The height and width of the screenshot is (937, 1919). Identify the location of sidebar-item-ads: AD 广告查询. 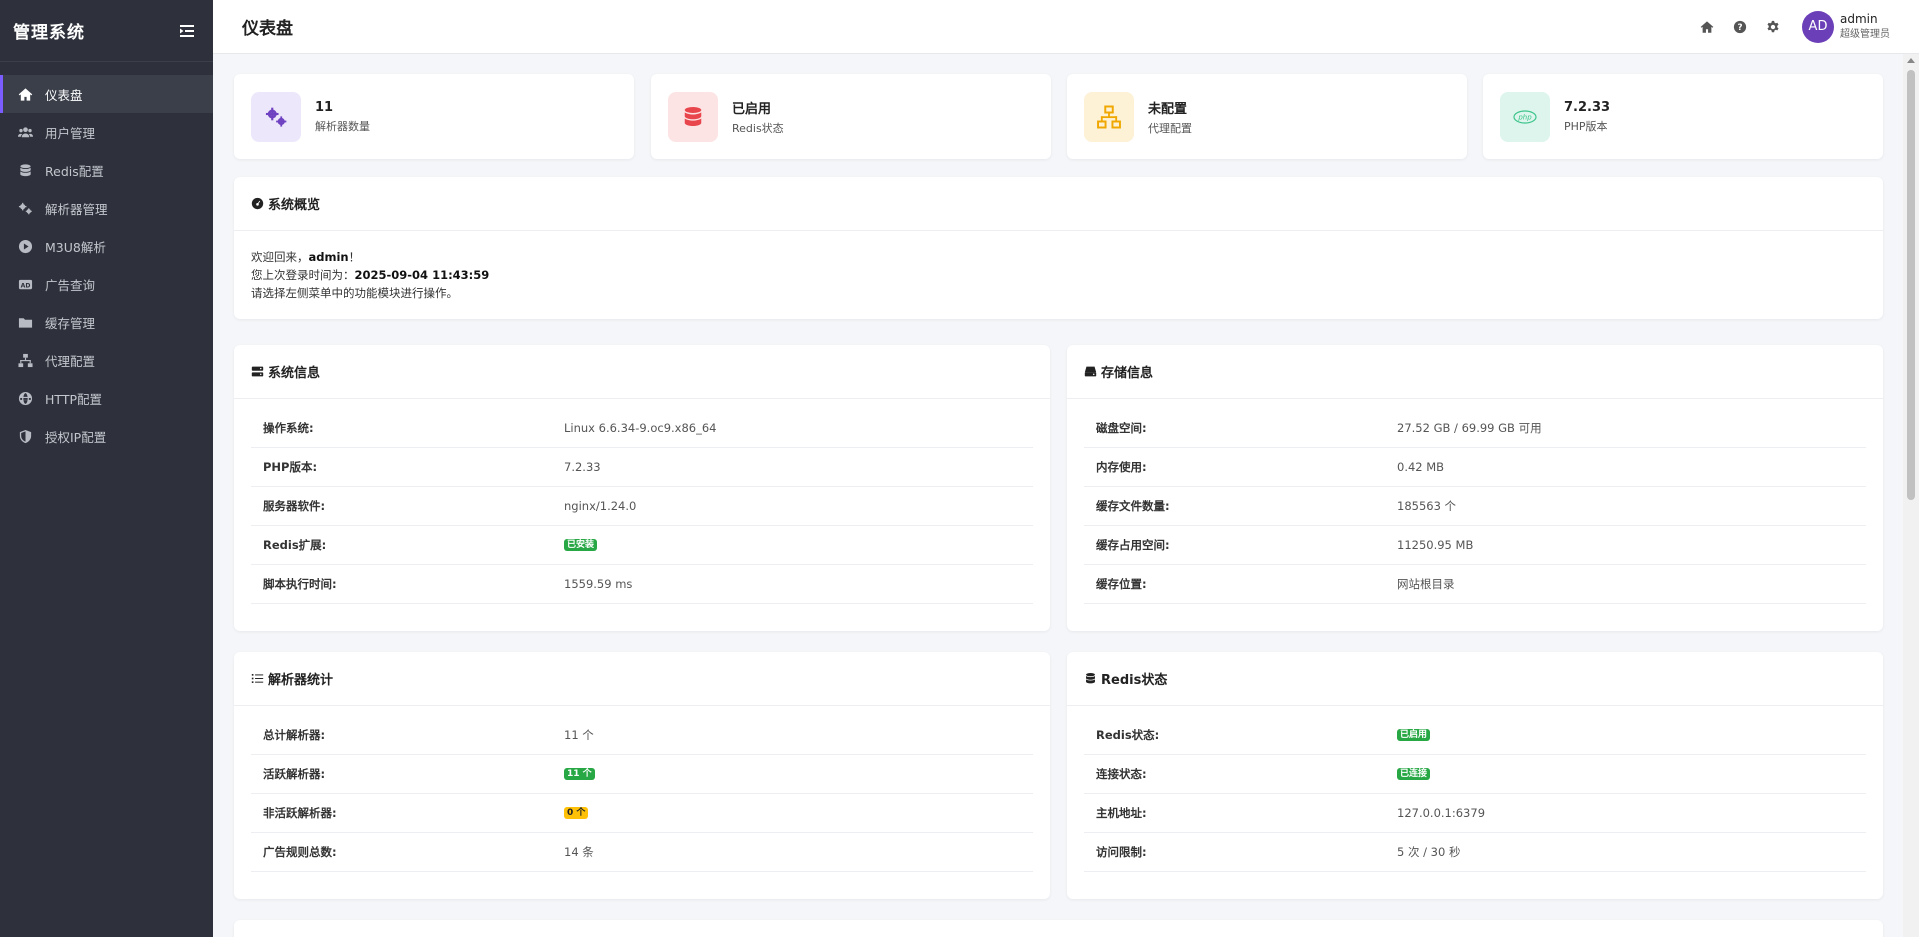
(106, 284).